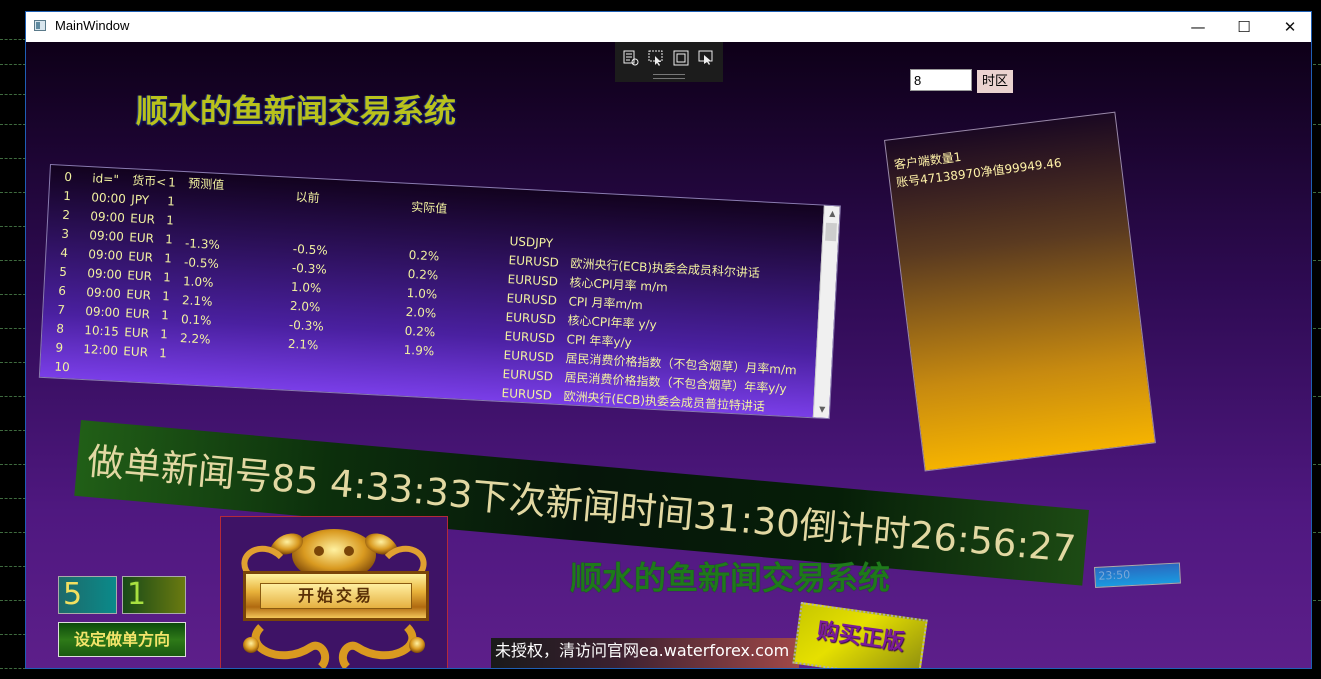 The width and height of the screenshot is (1321, 679). Describe the element at coordinates (669, 62) in the screenshot. I see `debug-toolbar` at that location.